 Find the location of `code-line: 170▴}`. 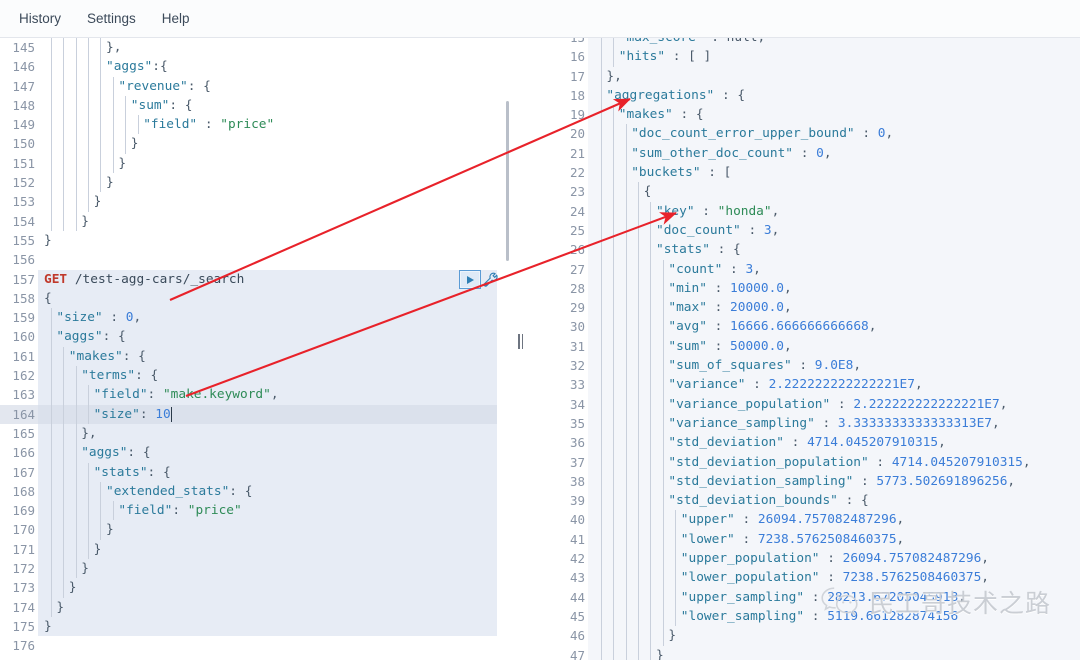

code-line: 170▴} is located at coordinates (248, 530).